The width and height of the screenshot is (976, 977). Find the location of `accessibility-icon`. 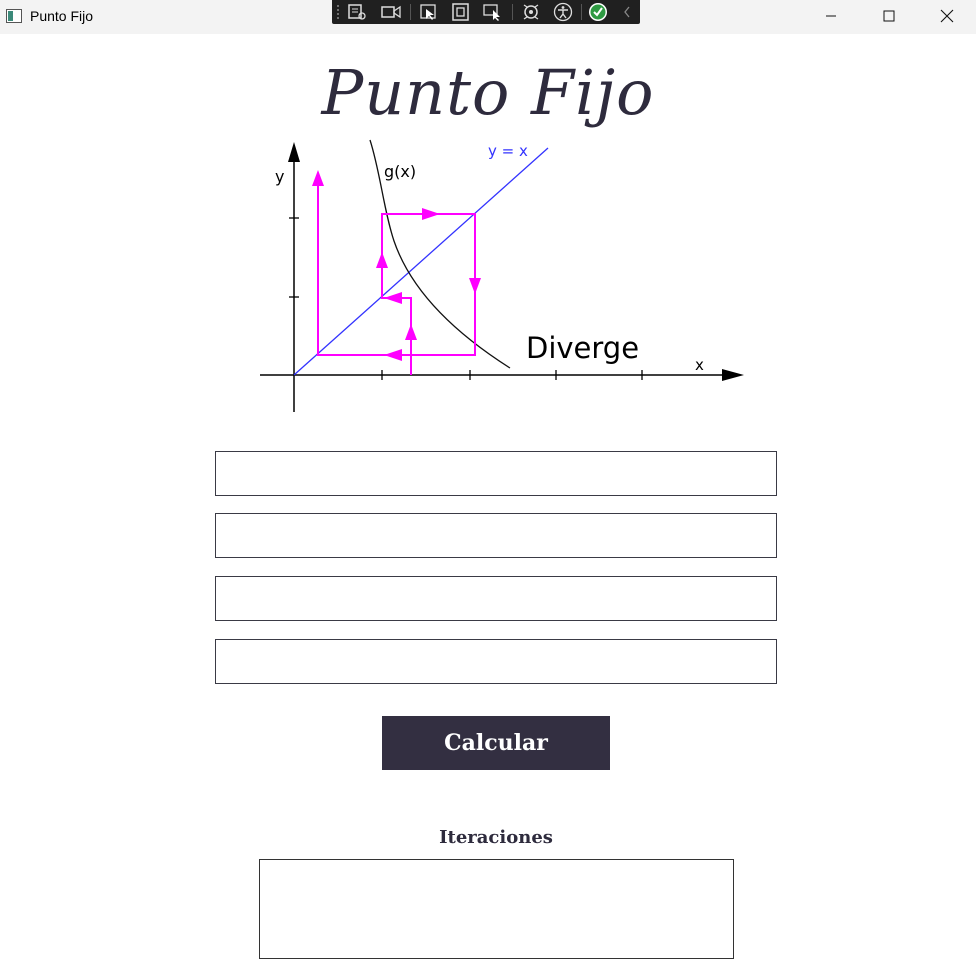

accessibility-icon is located at coordinates (563, 12).